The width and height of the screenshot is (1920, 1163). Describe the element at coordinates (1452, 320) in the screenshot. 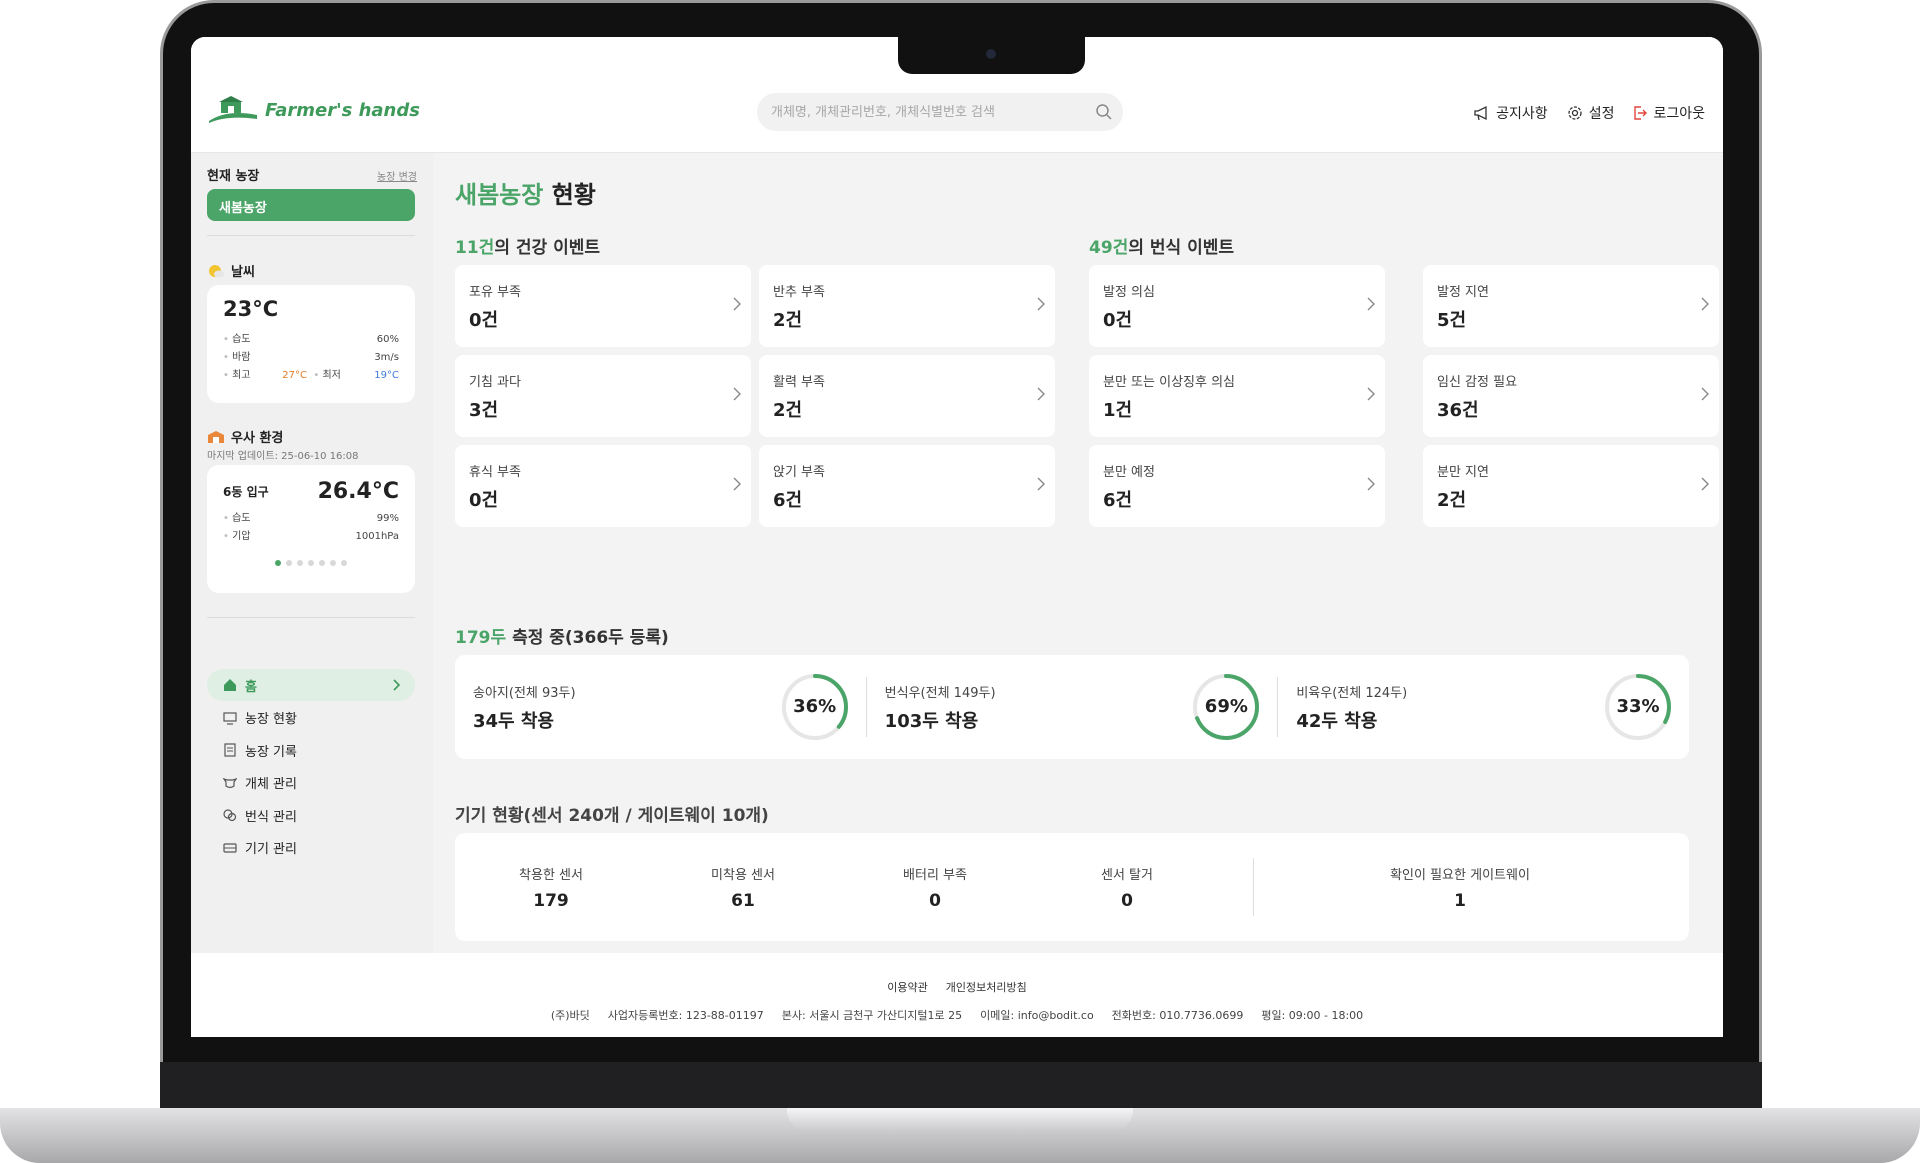

I see `event-count: 5건` at that location.